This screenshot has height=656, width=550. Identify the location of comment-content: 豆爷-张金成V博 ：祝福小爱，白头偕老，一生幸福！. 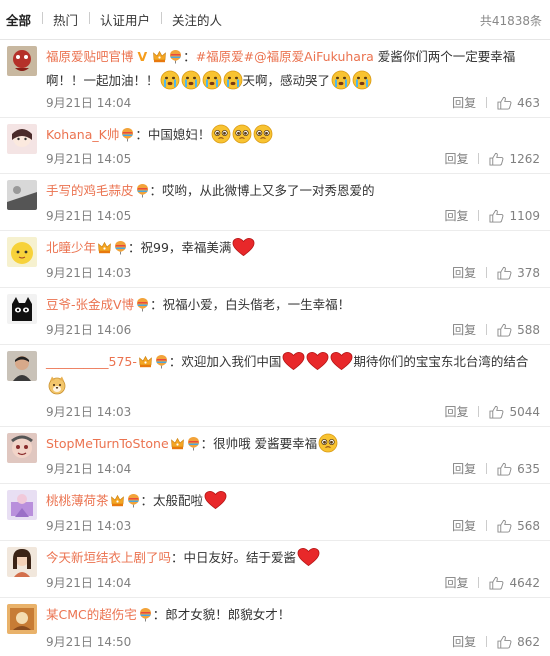
(291, 305).